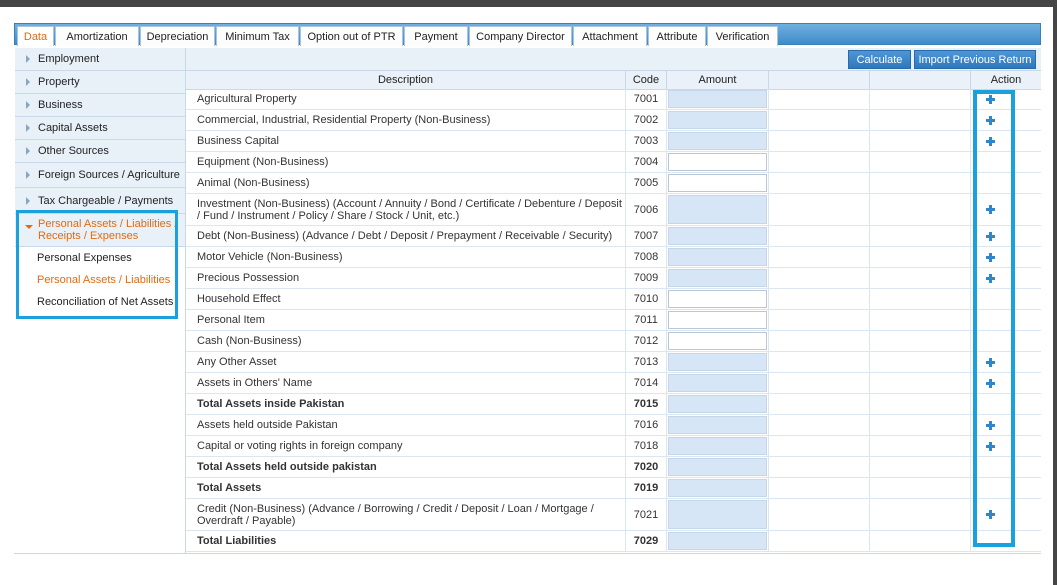 Image resolution: width=1057 pixels, height=585 pixels. Describe the element at coordinates (646, 446) in the screenshot. I see `row-code: 7018` at that location.